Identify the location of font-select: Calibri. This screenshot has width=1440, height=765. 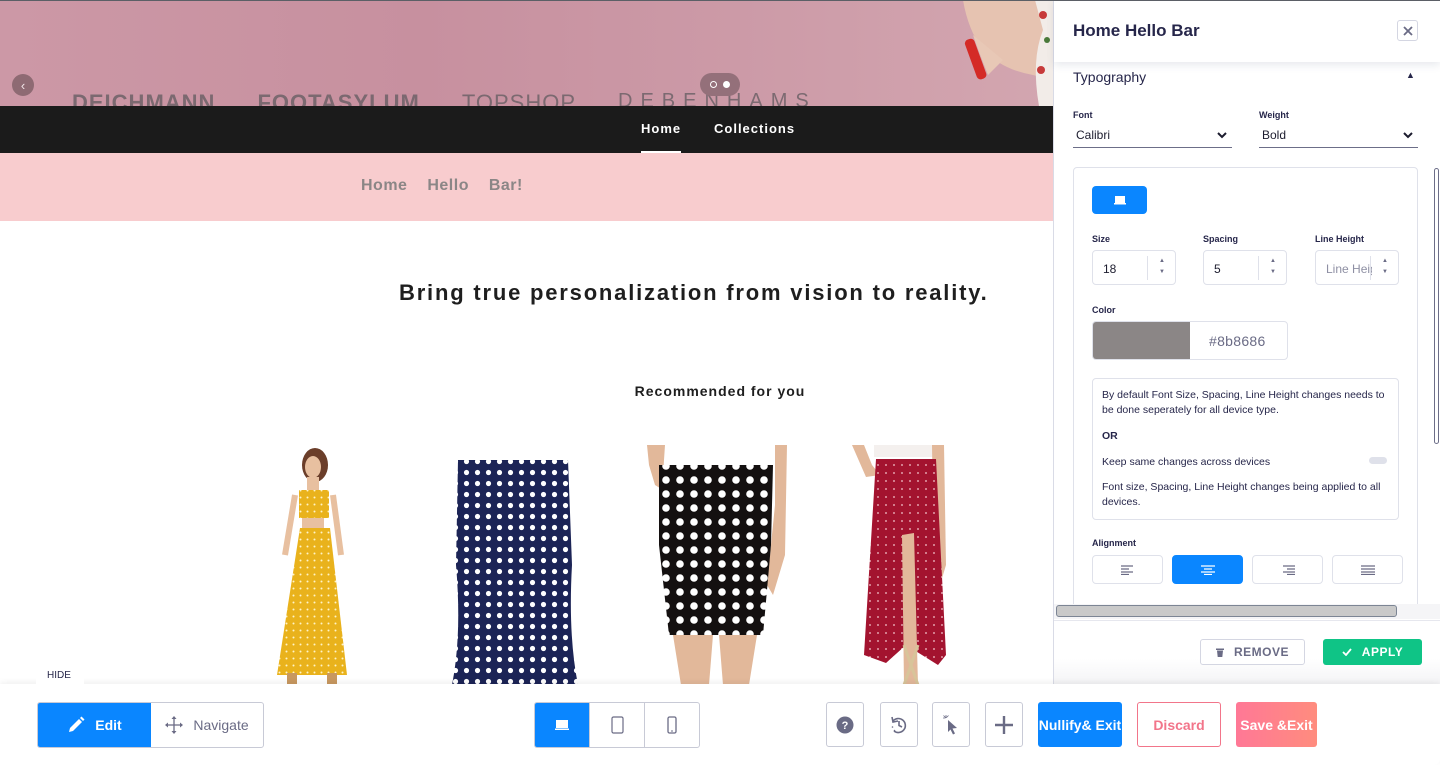
(1152, 136).